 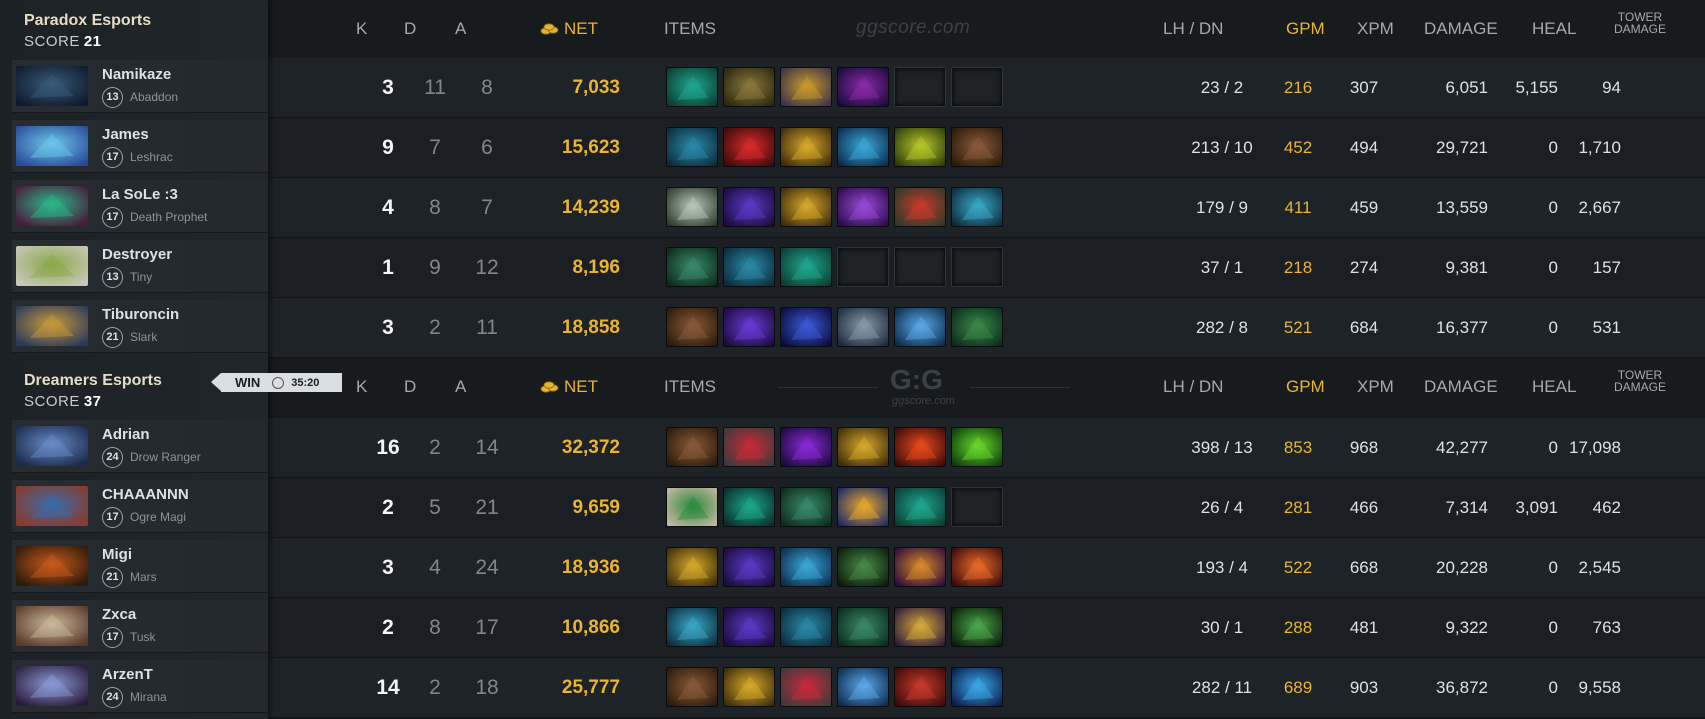 I want to click on player-card: Namikaze 13 Abaddon, so click(x=140, y=86).